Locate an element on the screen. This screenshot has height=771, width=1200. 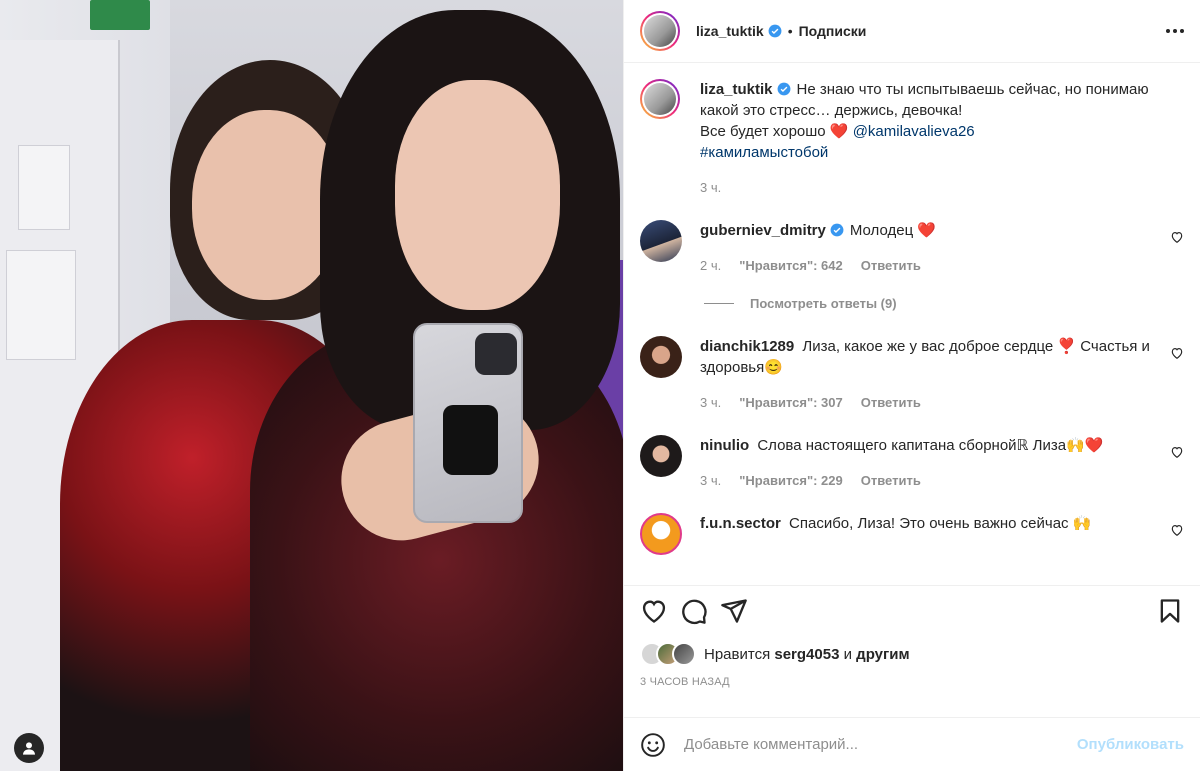
comment-likes: "Нравится": 307 is located at coordinates (791, 402).